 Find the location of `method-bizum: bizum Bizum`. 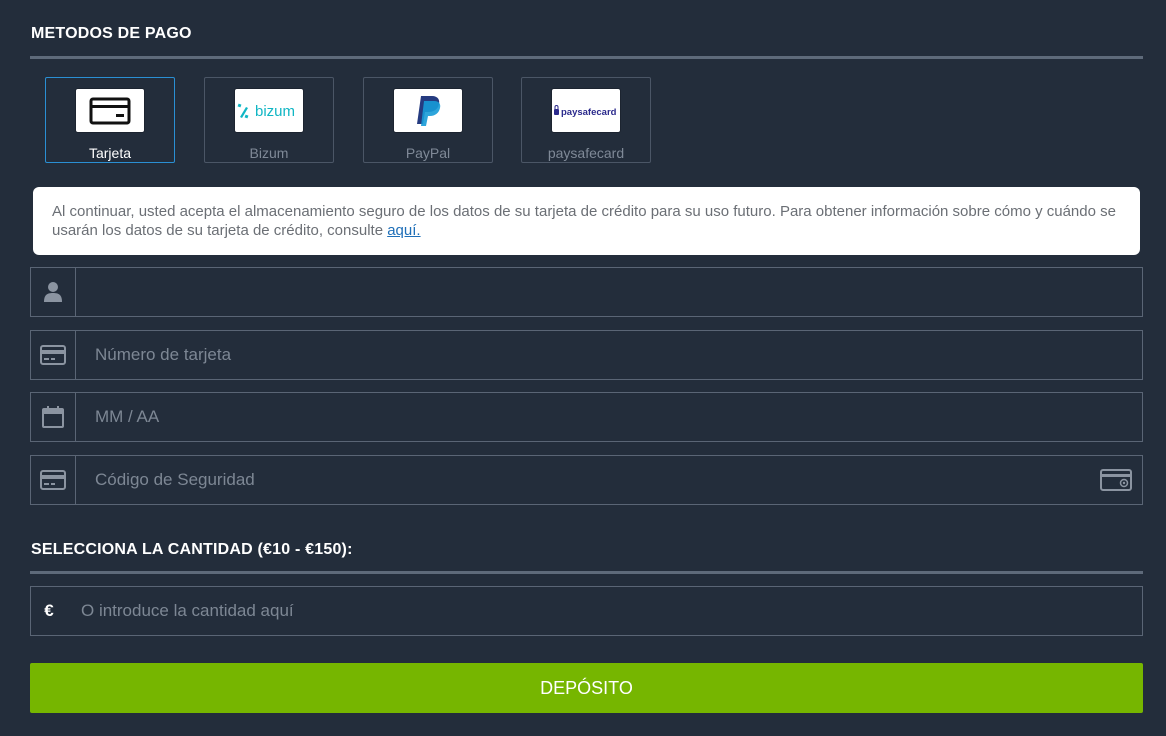

method-bizum: bizum Bizum is located at coordinates (269, 120).